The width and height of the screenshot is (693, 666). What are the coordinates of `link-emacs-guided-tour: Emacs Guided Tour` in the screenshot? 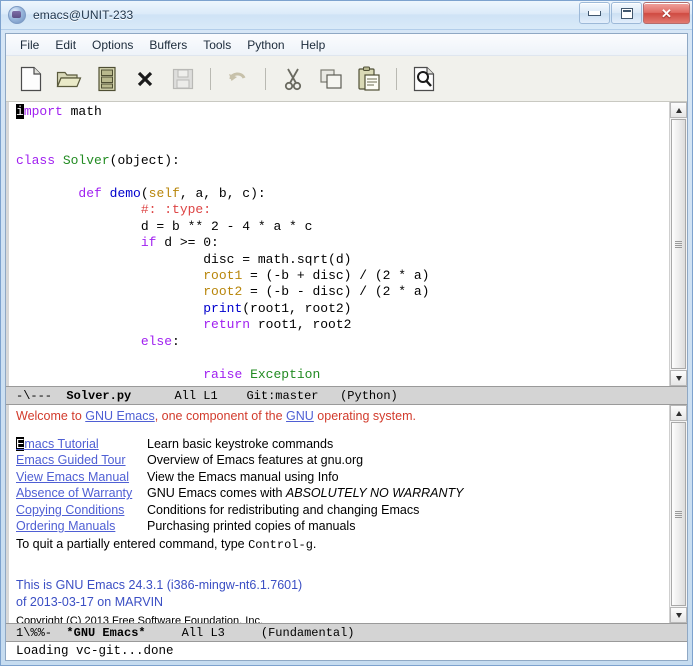 It's located at (81, 460).